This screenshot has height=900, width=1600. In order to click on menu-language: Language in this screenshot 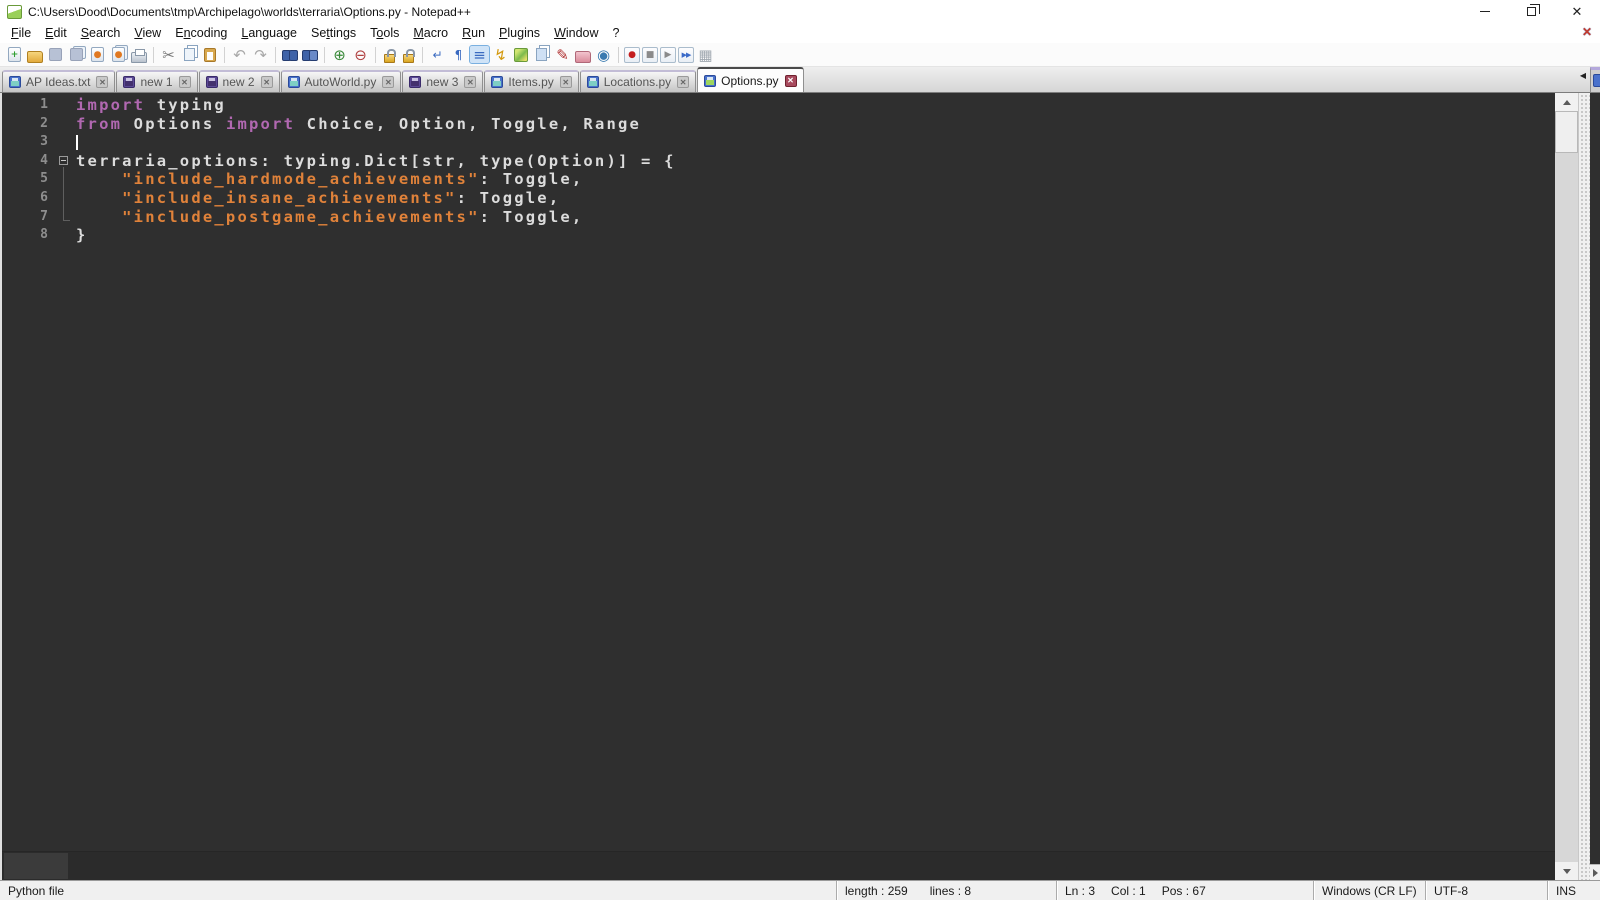, I will do `click(269, 33)`.